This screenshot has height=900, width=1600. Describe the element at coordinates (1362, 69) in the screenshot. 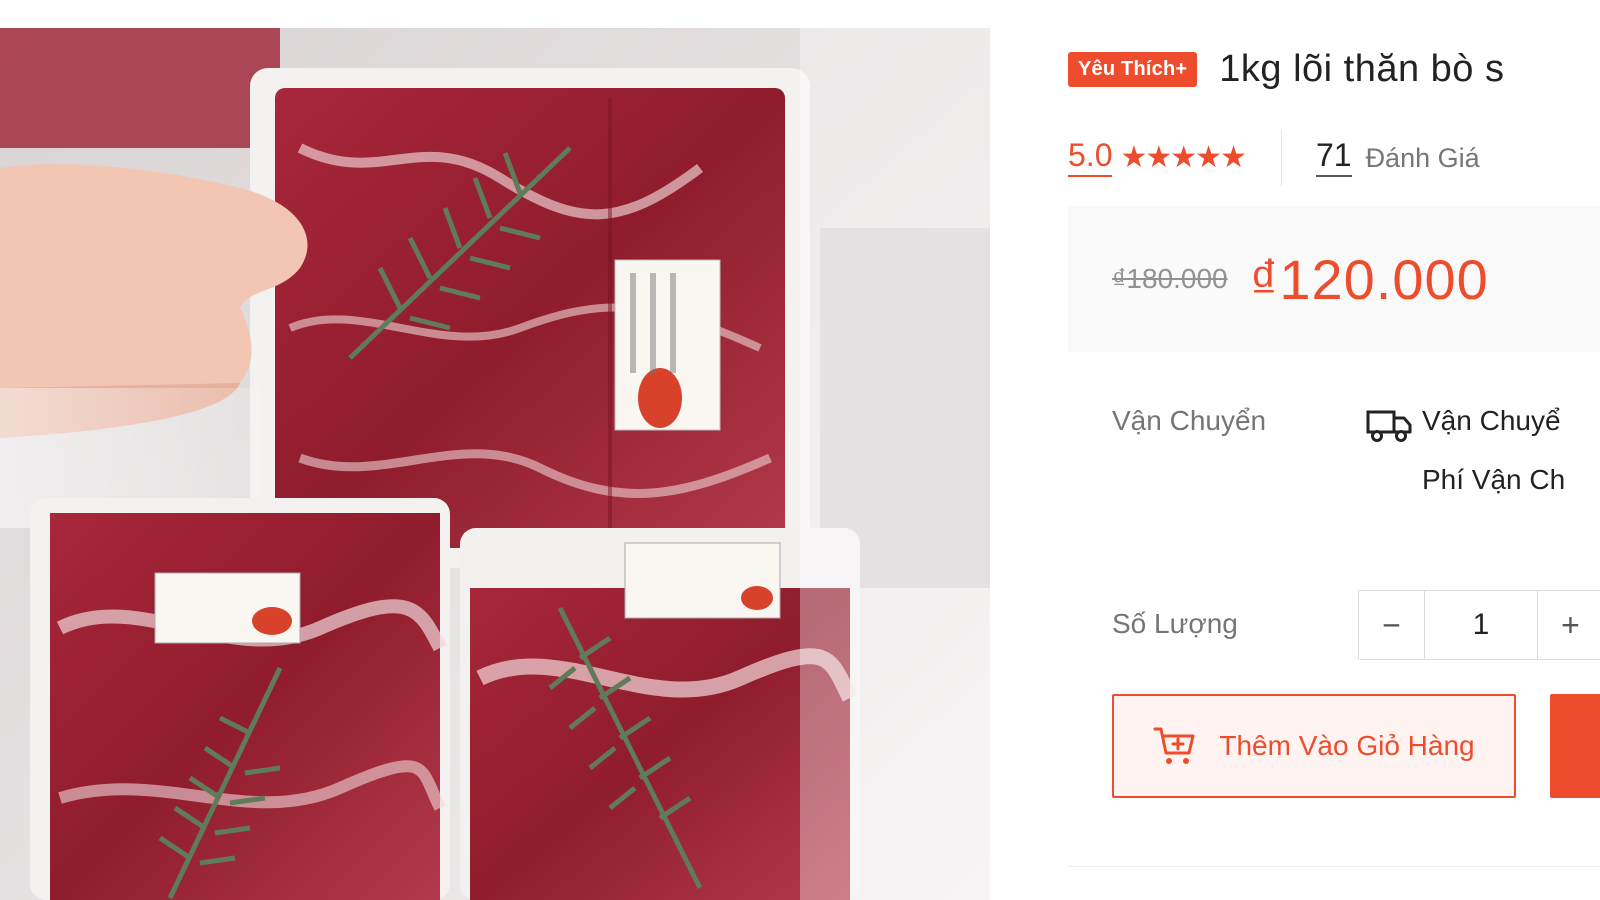

I see `product-title: 1kg lõi thăn bò s` at that location.